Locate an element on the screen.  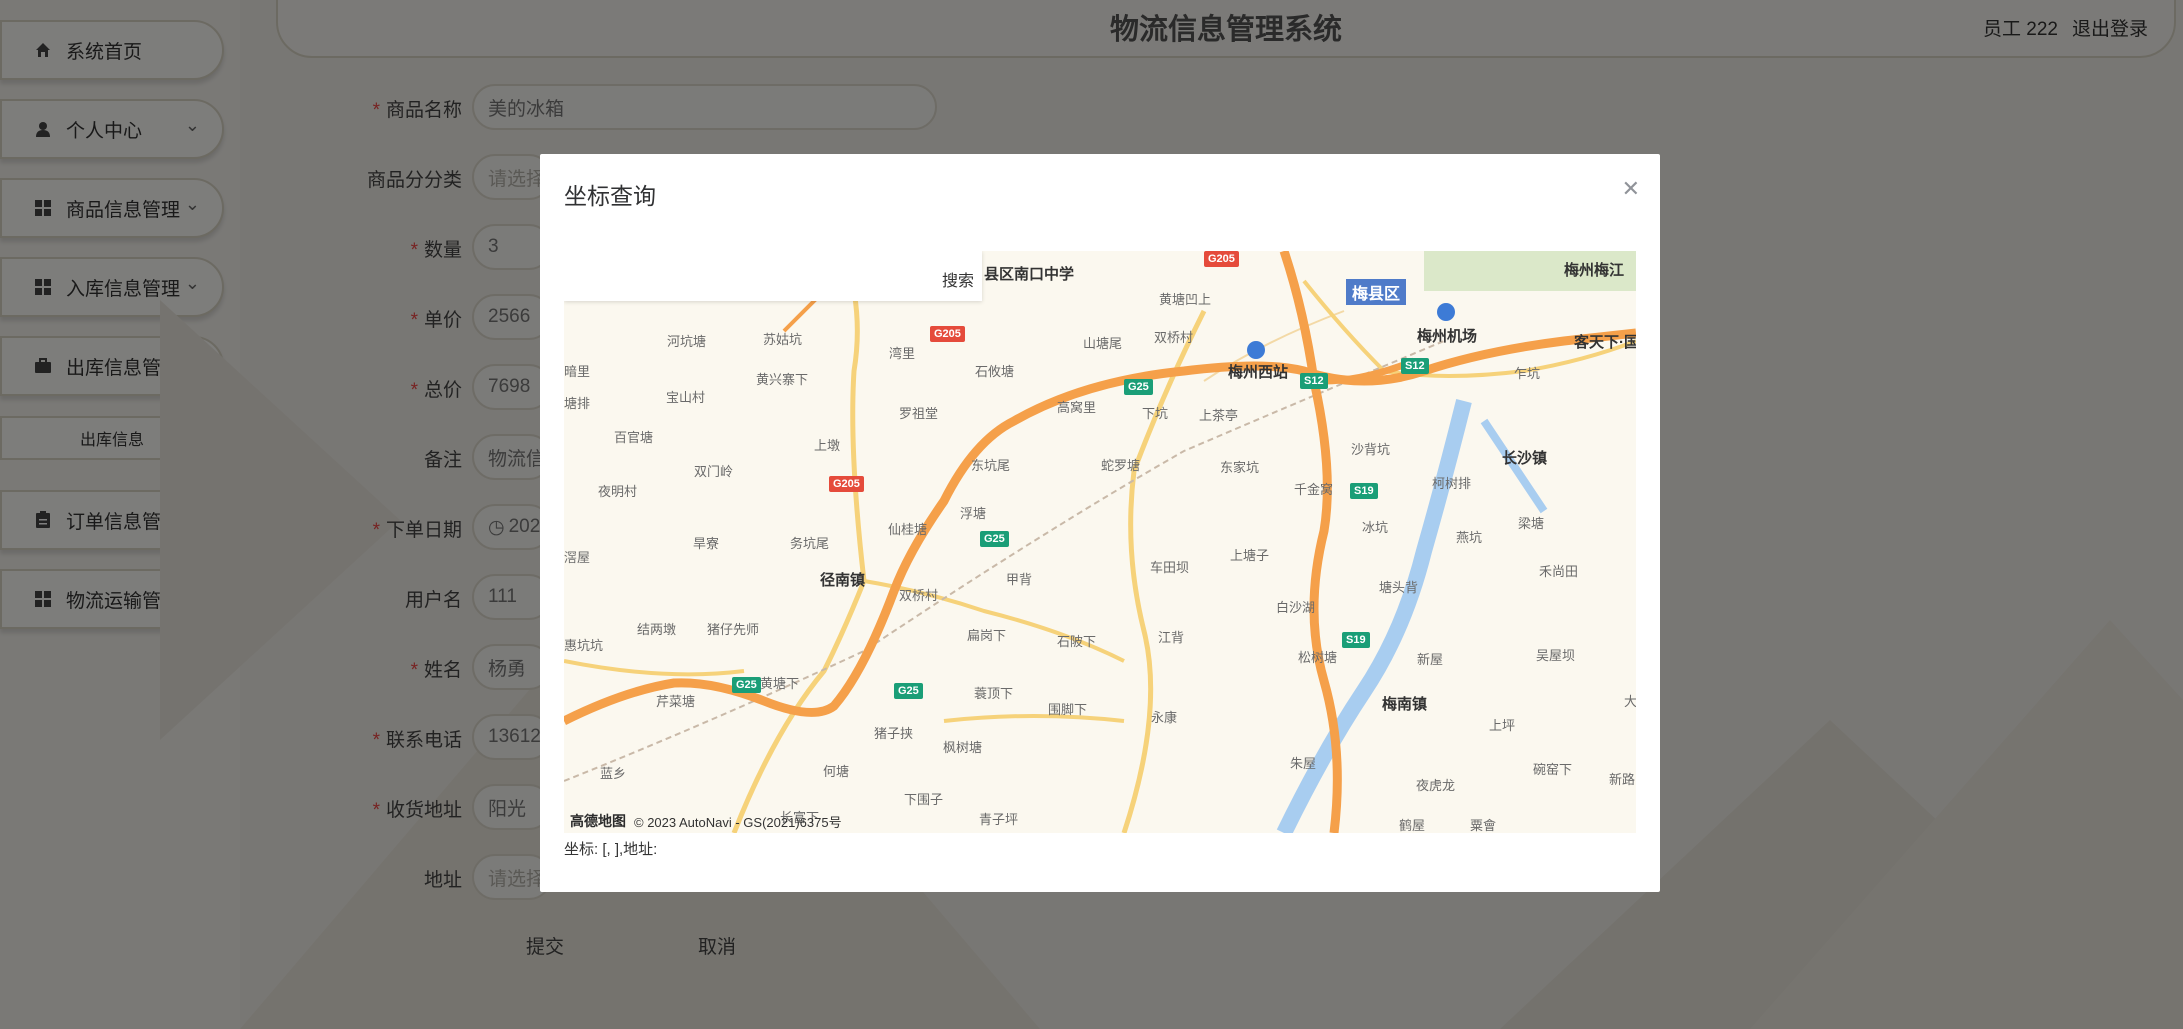
map-label: 何塘 is located at coordinates (836, 771).